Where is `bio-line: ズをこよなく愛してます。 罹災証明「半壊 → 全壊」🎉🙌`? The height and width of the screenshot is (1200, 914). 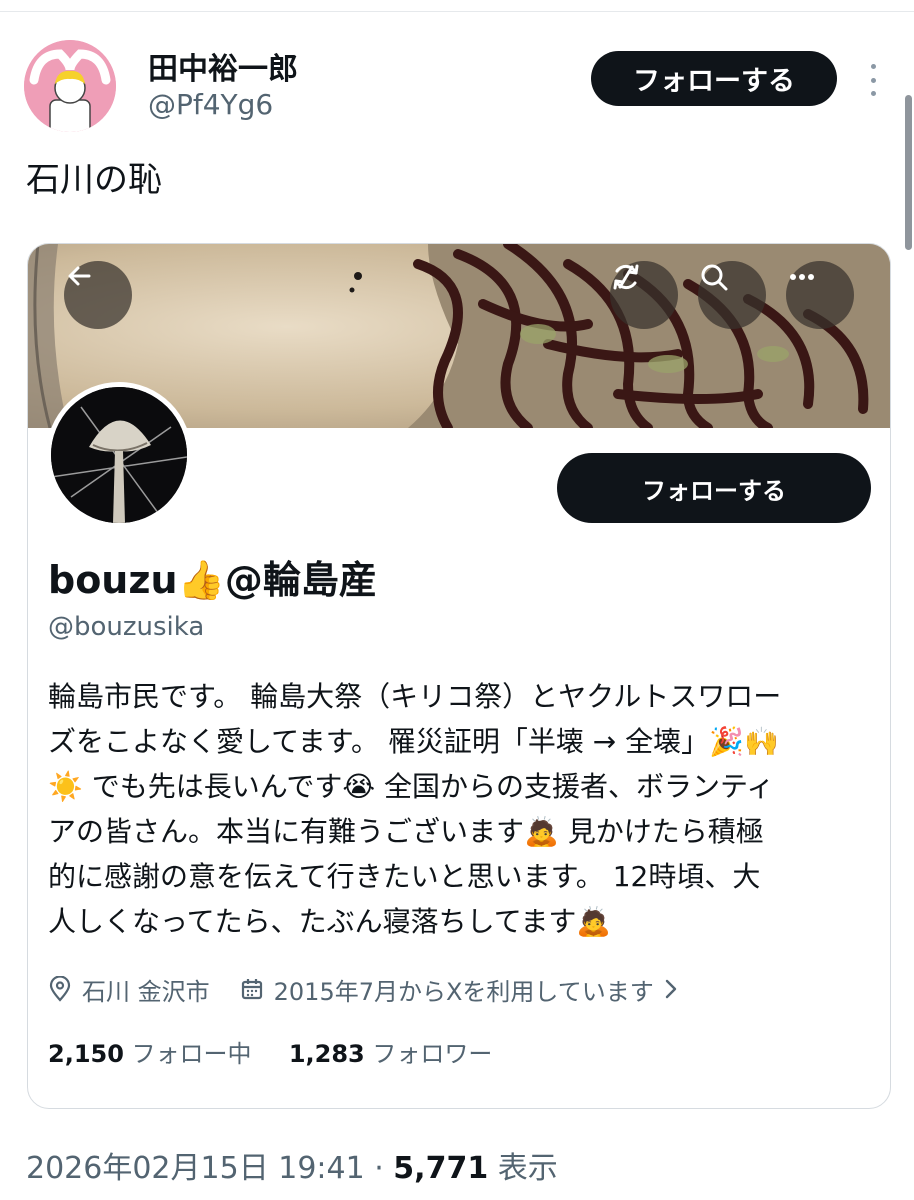 bio-line: ズをこよなく愛してます。 罹災証明「半壊 → 全壊」🎉🙌 is located at coordinates (413, 741).